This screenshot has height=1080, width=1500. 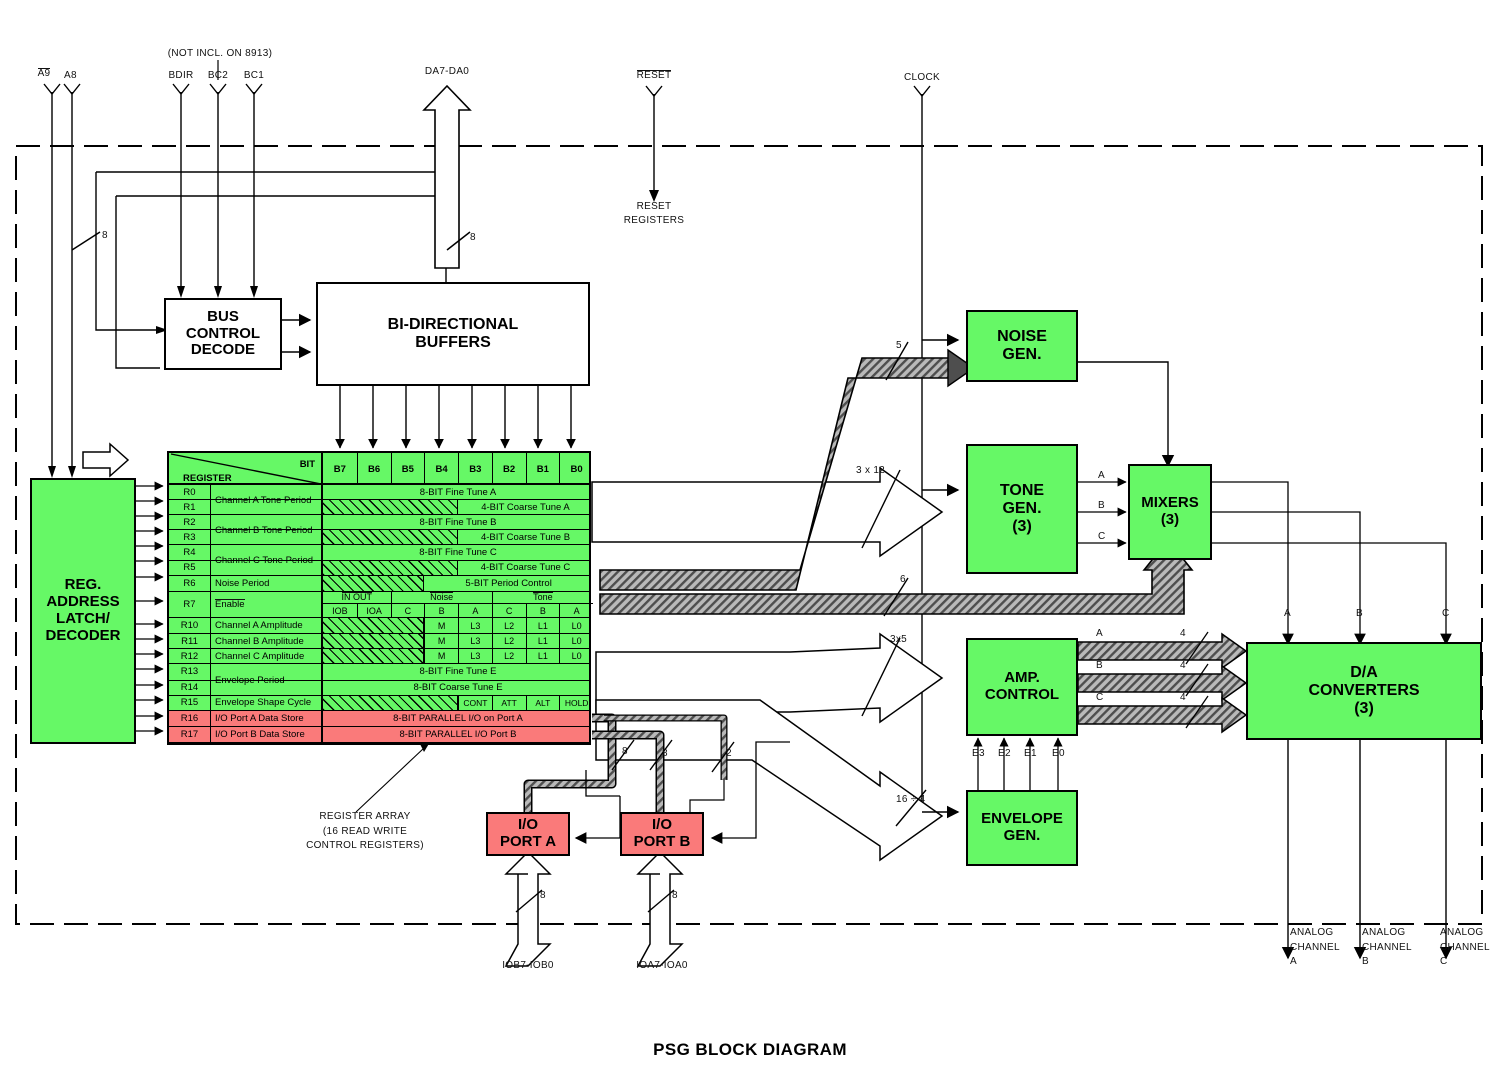 What do you see at coordinates (267, 641) in the screenshot?
I see `register-name: Channel B Amplitude` at bounding box center [267, 641].